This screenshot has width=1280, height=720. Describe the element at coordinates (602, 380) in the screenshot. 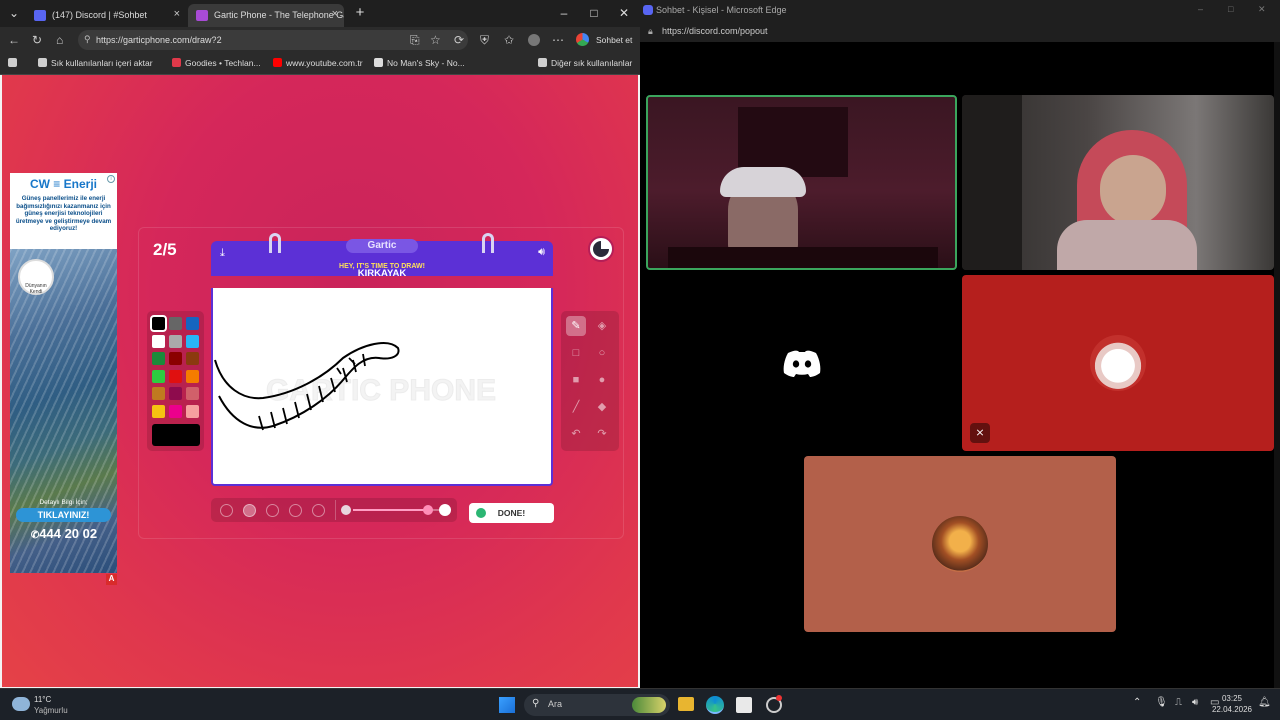

I see `filled-ellipse-icon: ●` at that location.